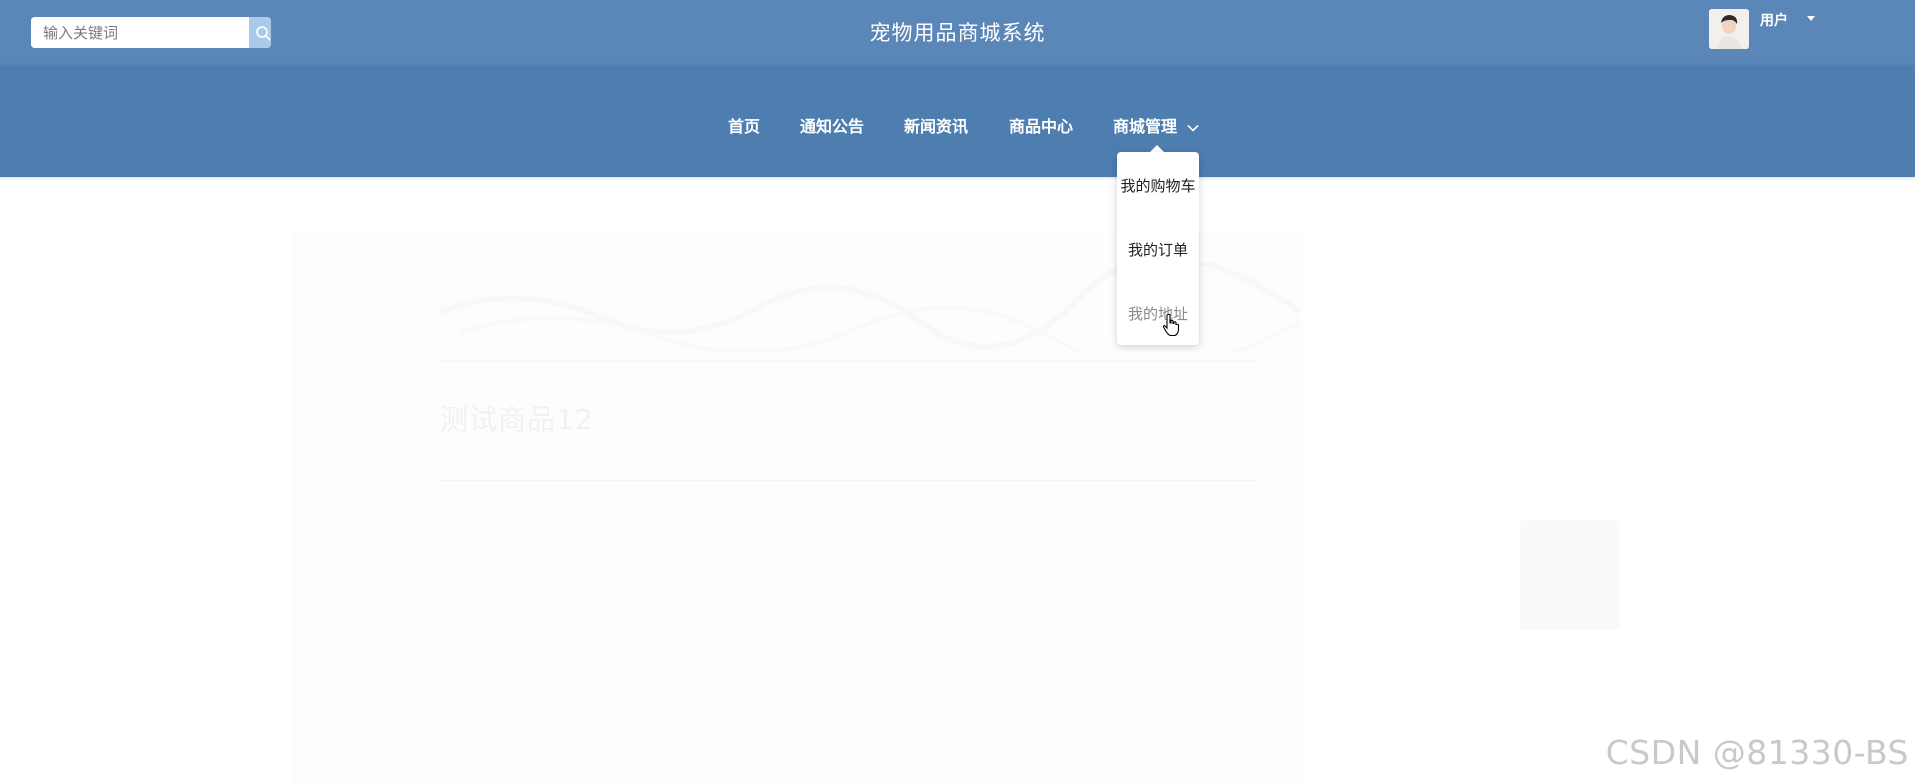 The width and height of the screenshot is (1915, 784). I want to click on dropdown-item-address: 我的地址, so click(1158, 313).